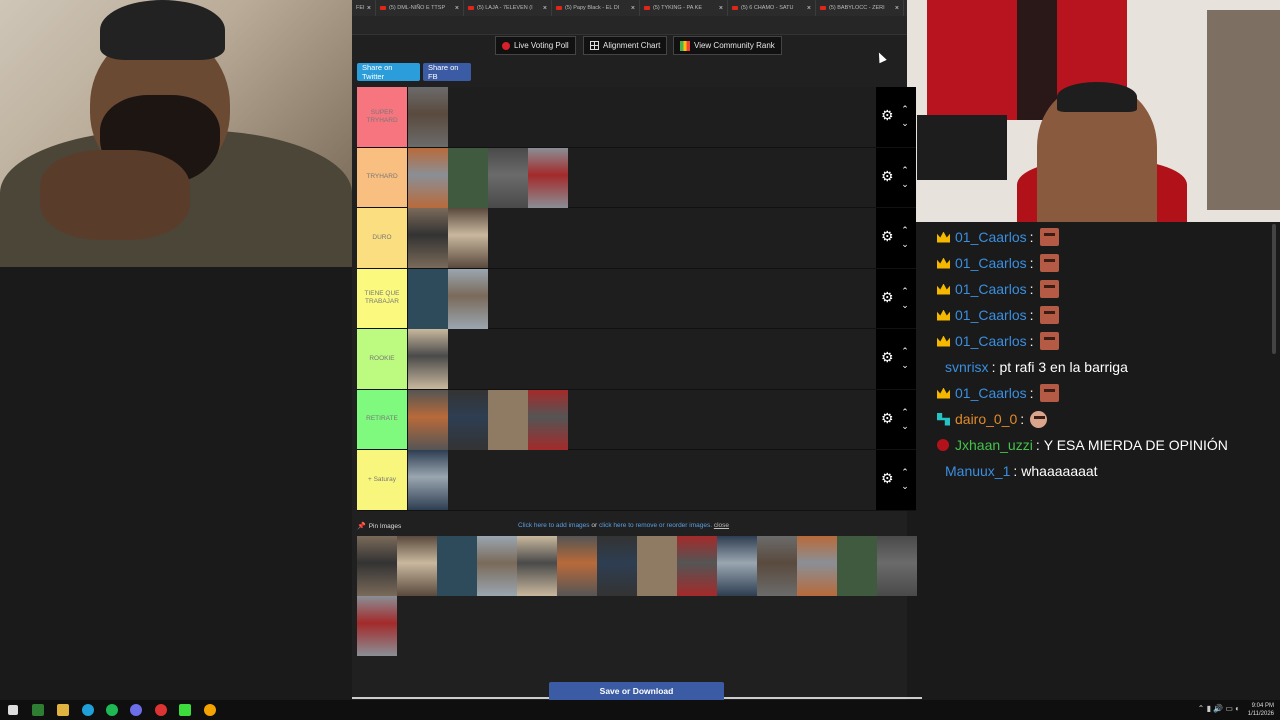 The image size is (1280, 720). Describe the element at coordinates (382, 117) in the screenshot. I see `tier-label: SUPER TRYHARD` at that location.